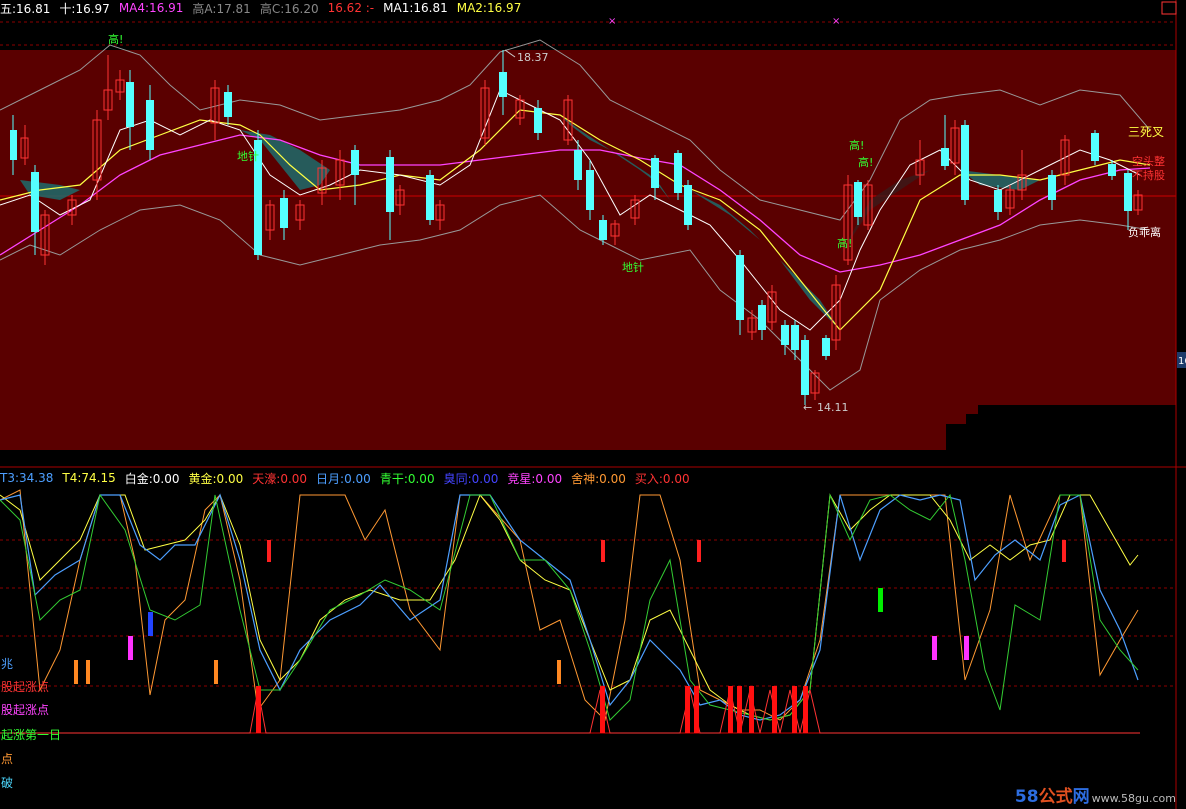  What do you see at coordinates (1081, 797) in the screenshot?
I see `watermark-net: 网` at bounding box center [1081, 797].